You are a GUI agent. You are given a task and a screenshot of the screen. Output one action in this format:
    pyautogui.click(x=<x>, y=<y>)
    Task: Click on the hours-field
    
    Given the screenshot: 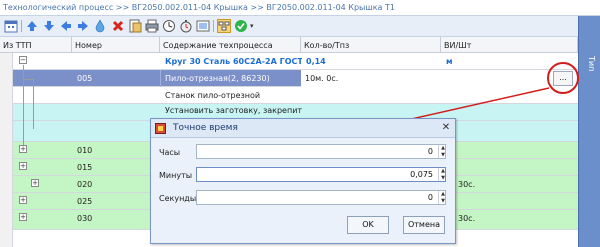 What is the action you would take?
    pyautogui.click(x=317, y=151)
    